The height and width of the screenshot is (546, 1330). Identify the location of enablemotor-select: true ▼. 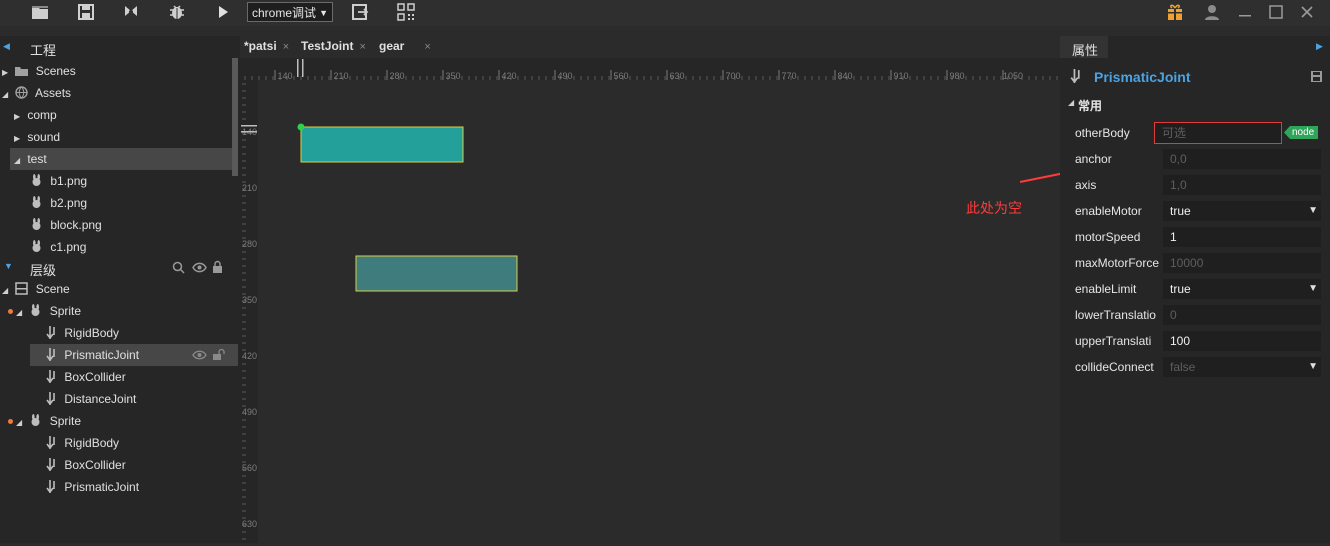
(1242, 211).